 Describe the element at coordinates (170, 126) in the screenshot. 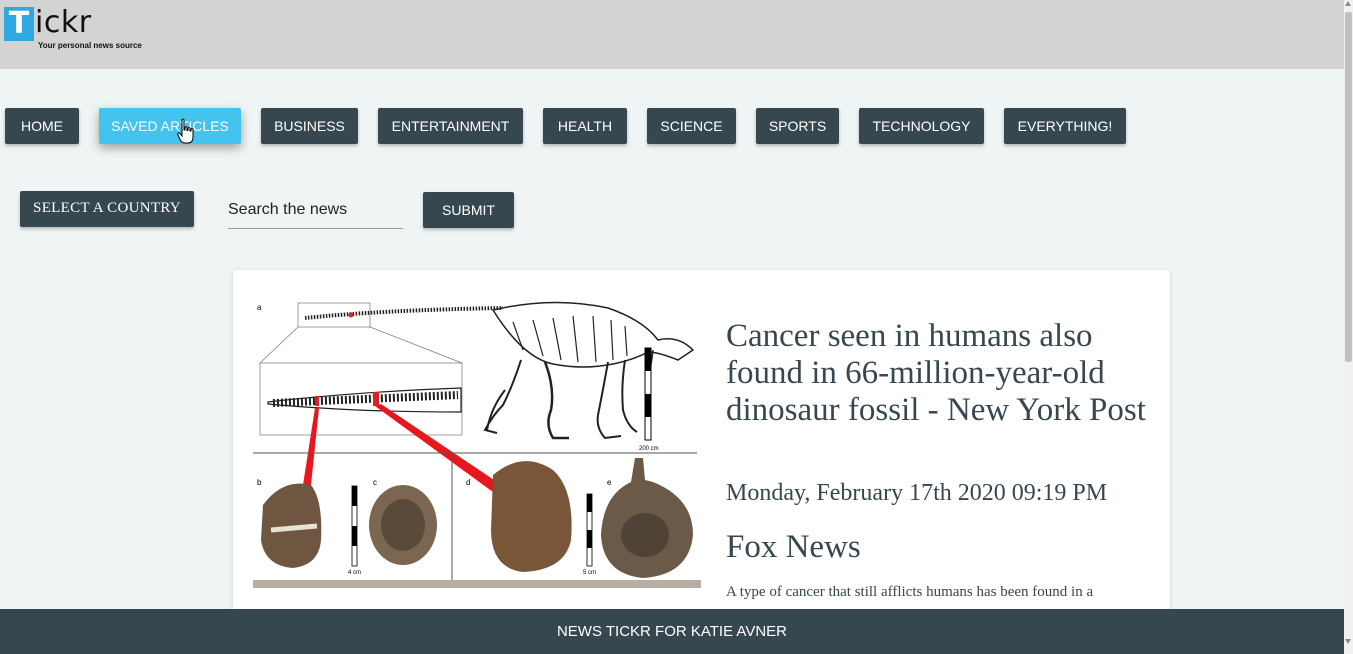

I see `nav-saved-articles-button: SAVED ARTICLES` at that location.